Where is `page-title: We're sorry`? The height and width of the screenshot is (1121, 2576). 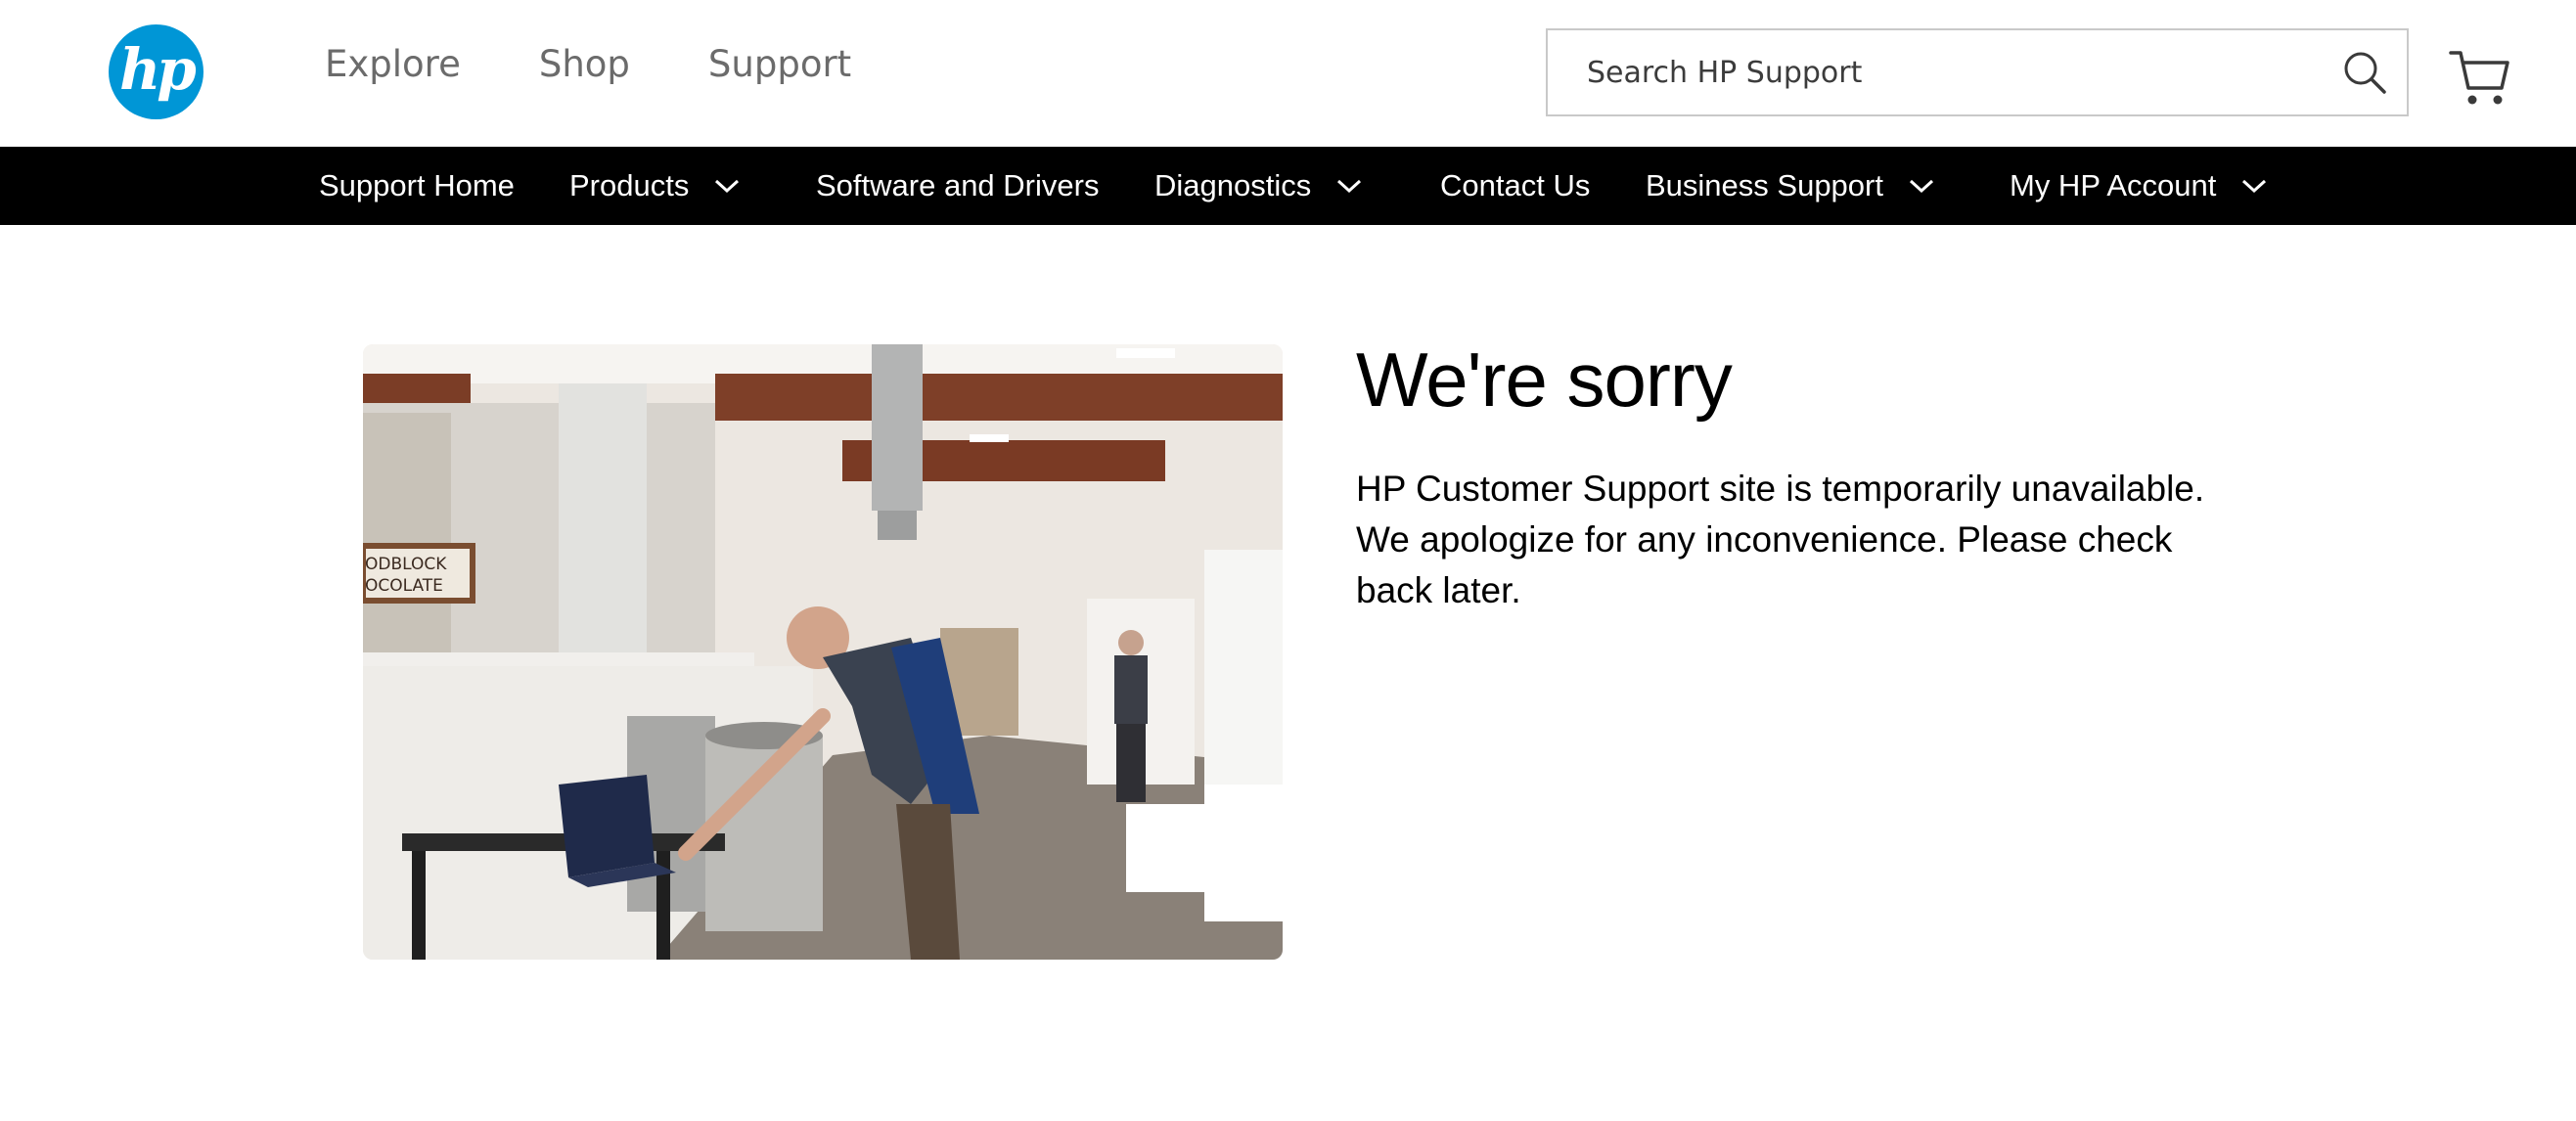 page-title: We're sorry is located at coordinates (1544, 379).